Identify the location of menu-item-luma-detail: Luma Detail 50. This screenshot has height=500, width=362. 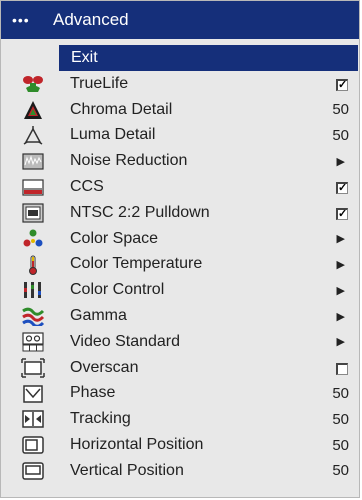
(180, 136).